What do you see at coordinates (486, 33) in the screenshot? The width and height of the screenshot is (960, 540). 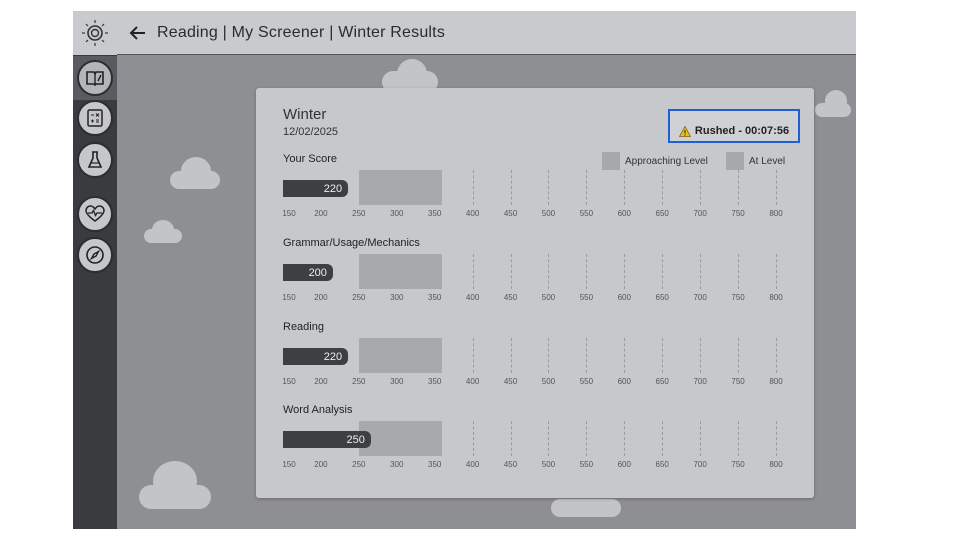 I see `header-bar: Reading | My Screener | Winter Results` at bounding box center [486, 33].